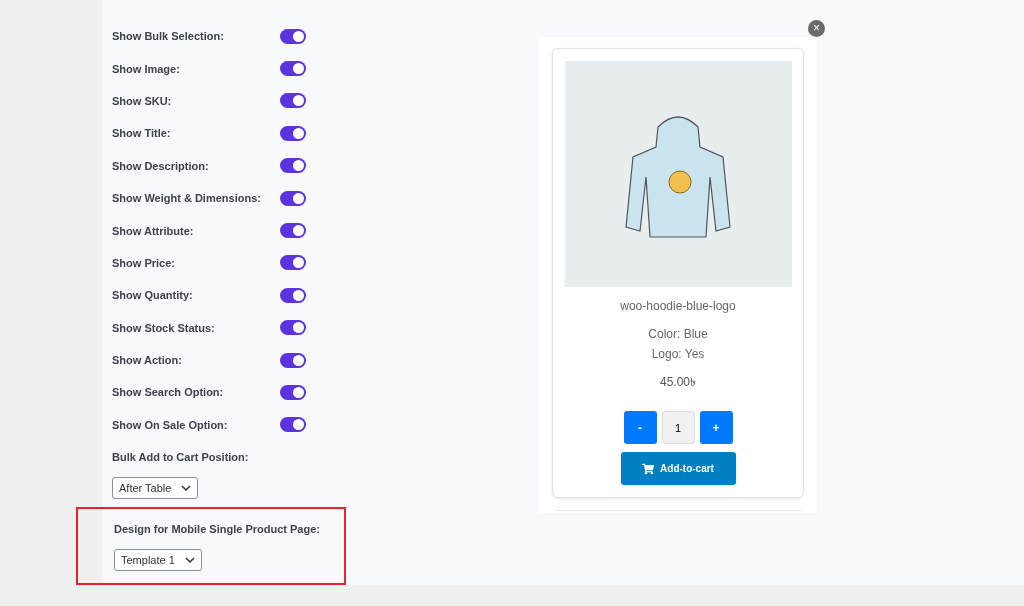 The image size is (1024, 606). I want to click on product-attribute: Color: Blue, so click(678, 334).